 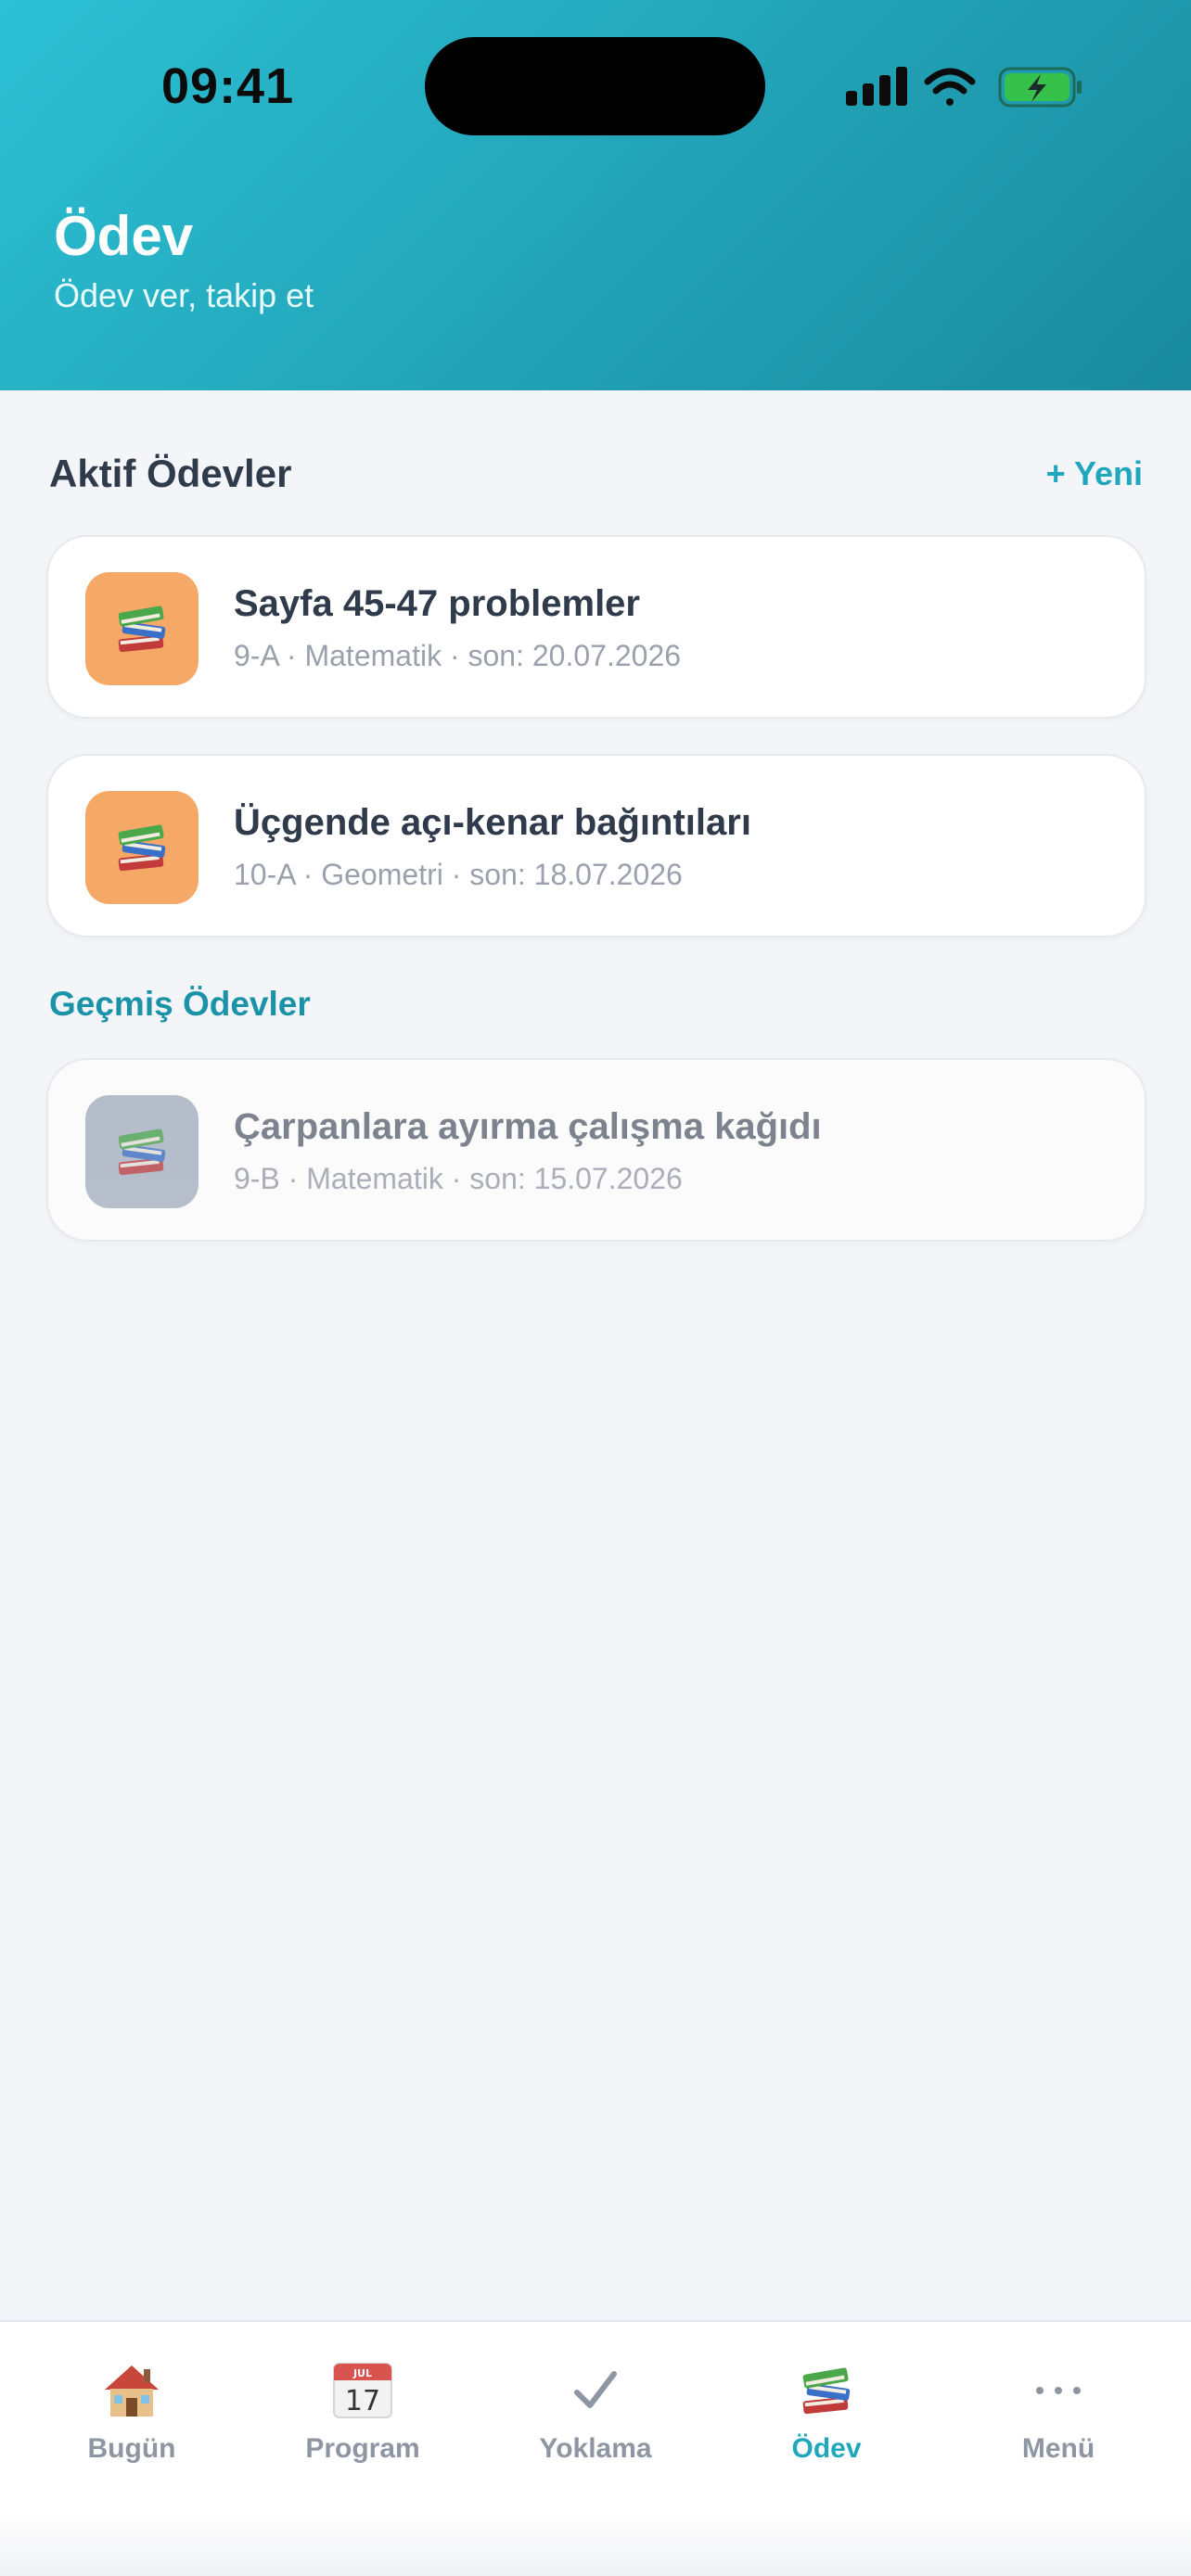 I want to click on tab-bugun: Bugün, so click(x=132, y=2414).